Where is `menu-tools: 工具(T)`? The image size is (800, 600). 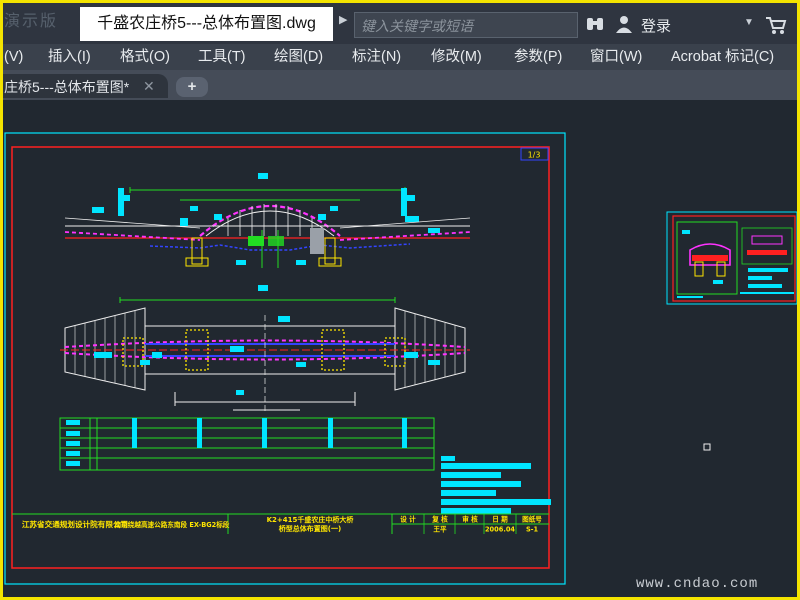 menu-tools: 工具(T) is located at coordinates (222, 57).